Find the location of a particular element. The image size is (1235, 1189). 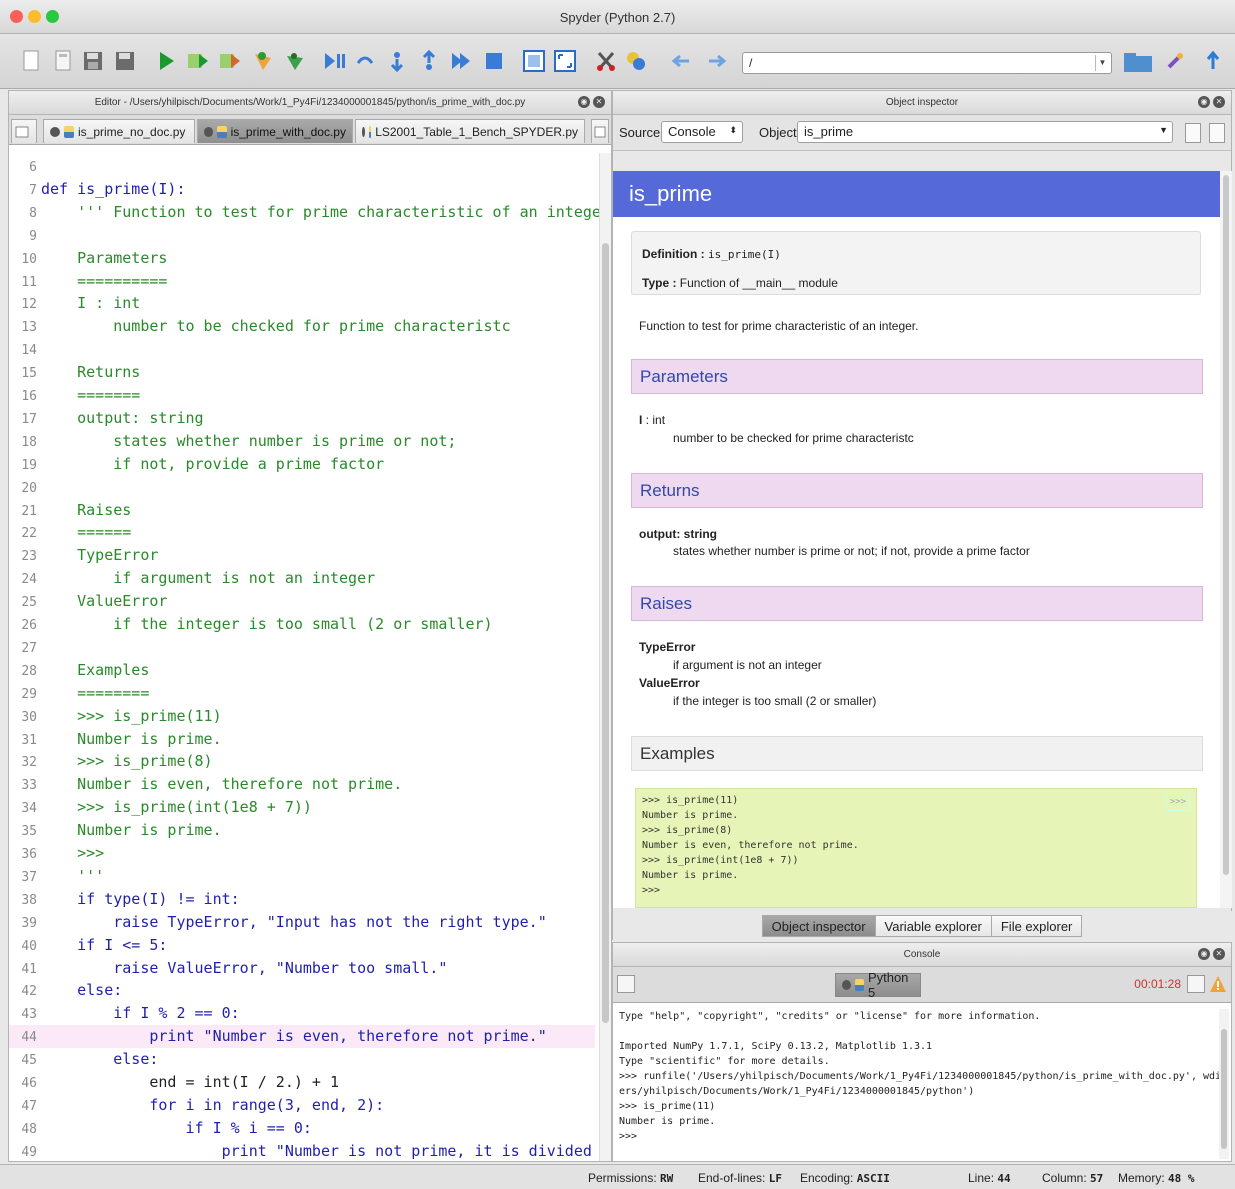

save-all-icon is located at coordinates (125, 61).